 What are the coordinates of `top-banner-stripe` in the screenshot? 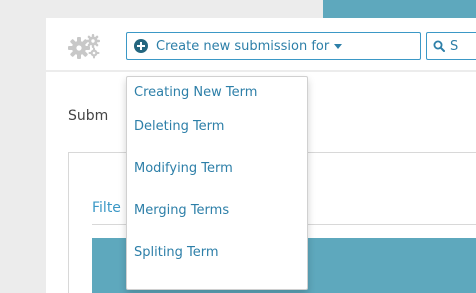 It's located at (399, 9).